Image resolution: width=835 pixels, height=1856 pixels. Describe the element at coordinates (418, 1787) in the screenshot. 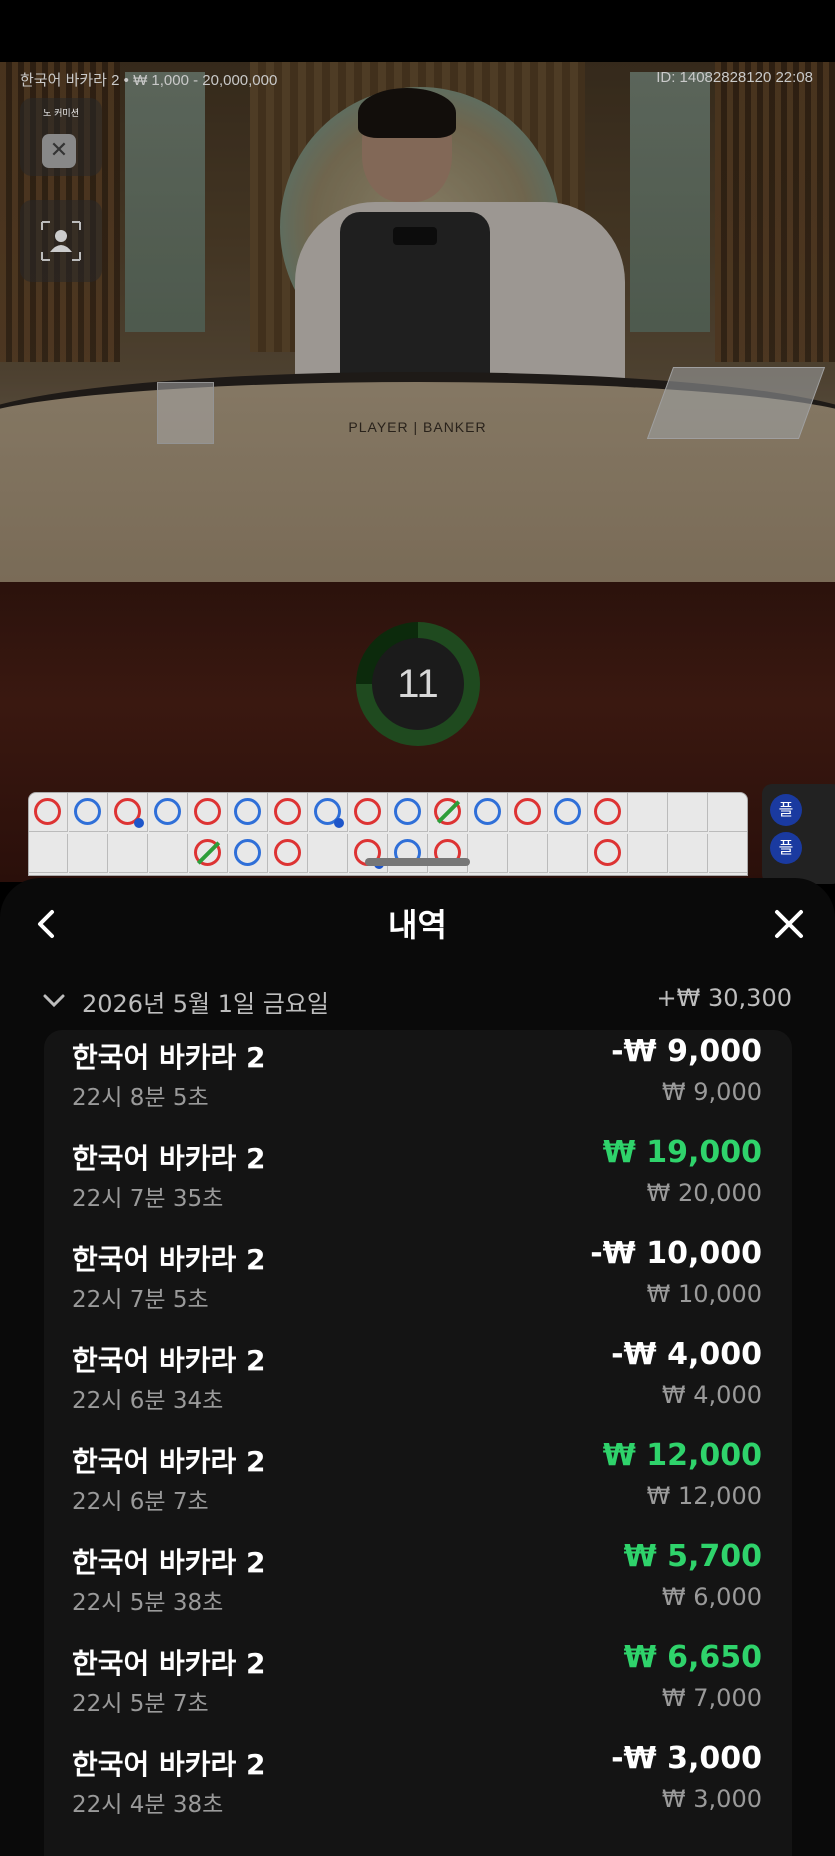

I see `history-entry: 한국어 바카라 2 22시 4분 38초 -₩ 3,000 ₩ 3,000` at that location.